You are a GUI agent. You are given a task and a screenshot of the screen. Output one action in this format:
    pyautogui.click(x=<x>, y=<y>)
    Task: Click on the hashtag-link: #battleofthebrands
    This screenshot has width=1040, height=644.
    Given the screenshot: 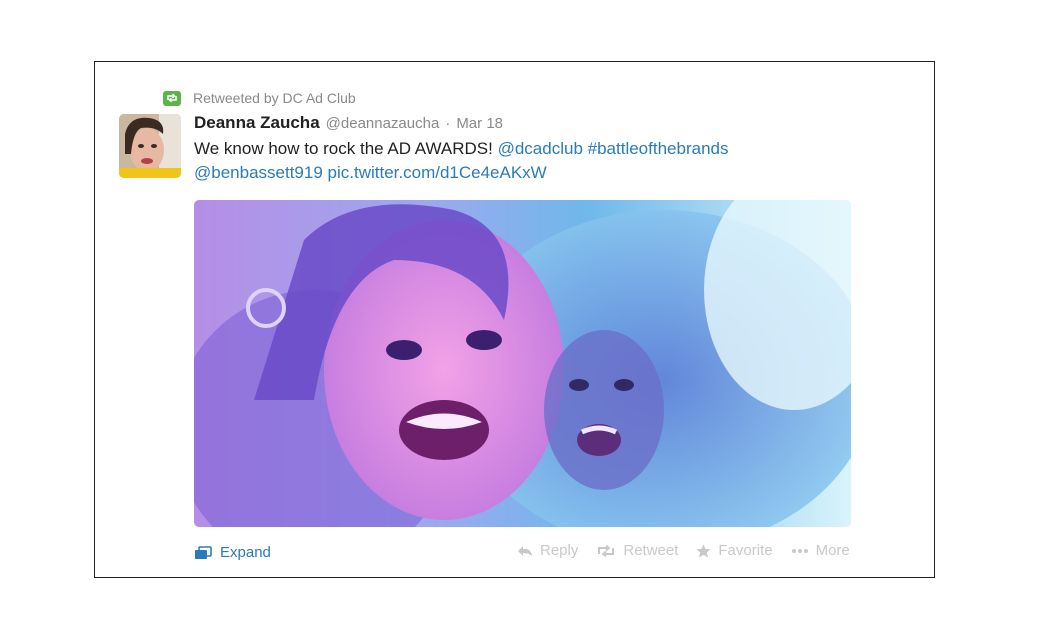 What is the action you would take?
    pyautogui.click(x=658, y=148)
    